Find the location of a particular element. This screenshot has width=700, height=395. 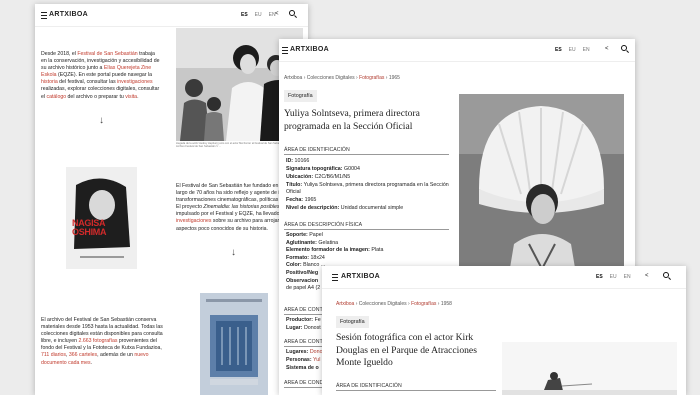

text: del archivo o preparar tu is located at coordinates (96, 96).